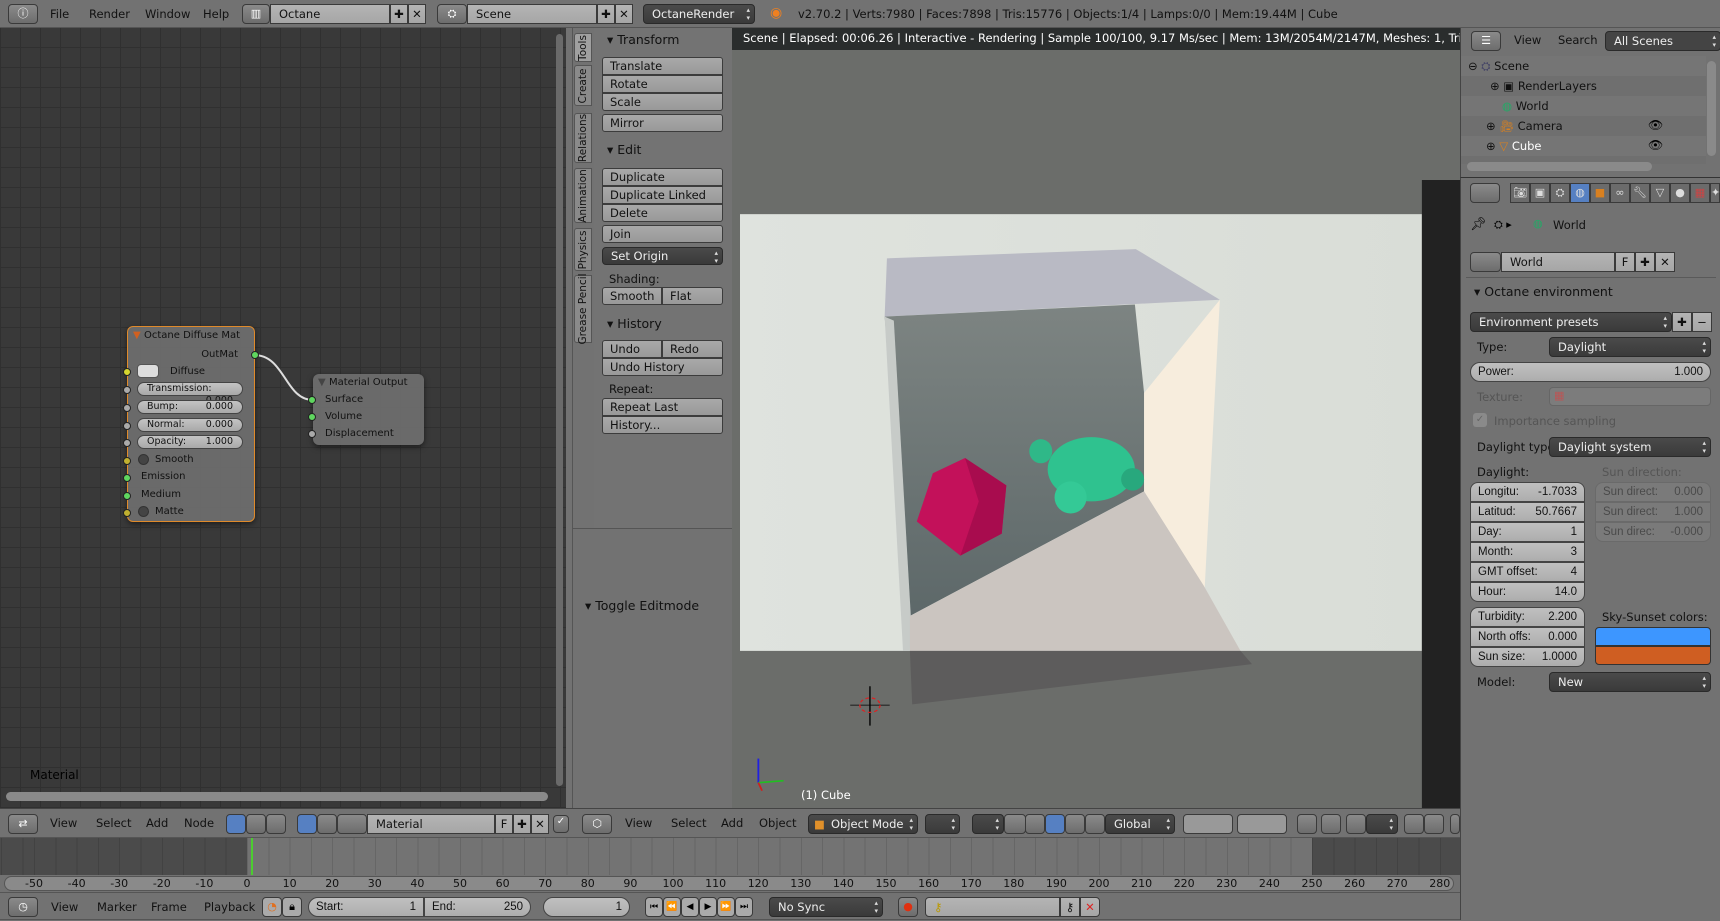 The image size is (1720, 921). Describe the element at coordinates (583, 309) in the screenshot. I see `tab-grease-pencil: Grease Pencil` at that location.